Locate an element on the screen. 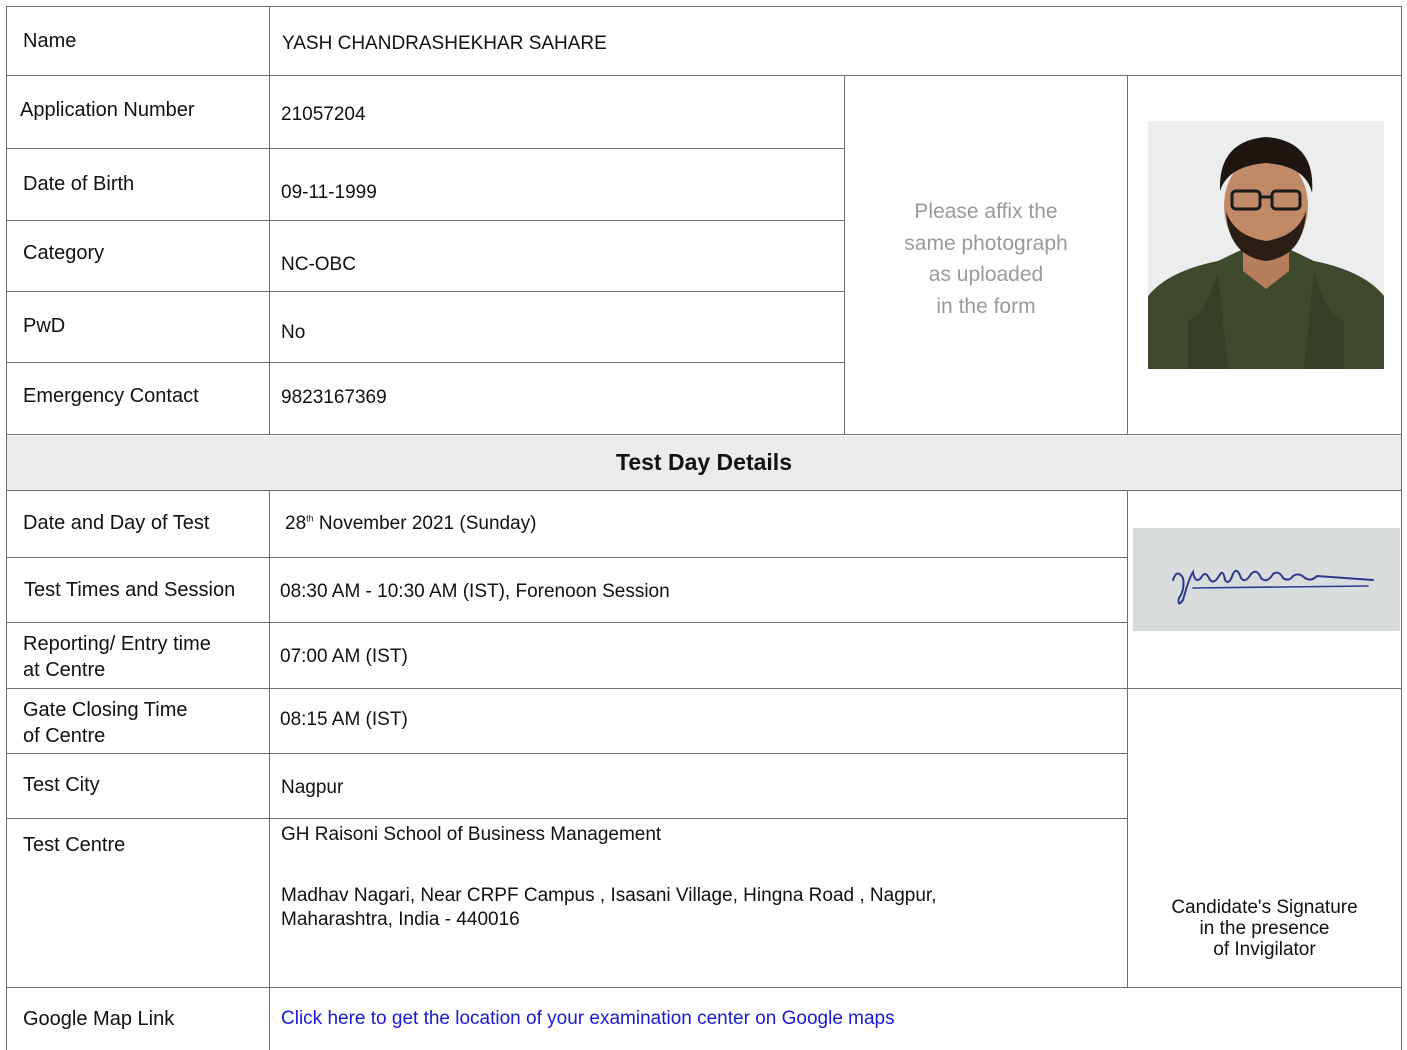  test-date-rest: November 2021 (Sunday) is located at coordinates (425, 523).